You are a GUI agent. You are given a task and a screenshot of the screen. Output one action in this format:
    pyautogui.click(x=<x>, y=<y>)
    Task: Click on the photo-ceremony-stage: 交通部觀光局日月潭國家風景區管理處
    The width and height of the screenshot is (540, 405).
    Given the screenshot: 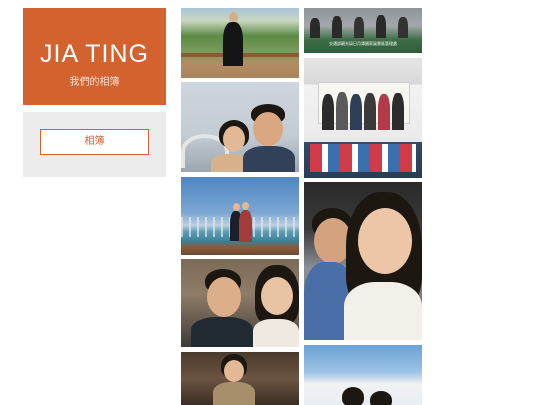 What is the action you would take?
    pyautogui.click(x=363, y=30)
    